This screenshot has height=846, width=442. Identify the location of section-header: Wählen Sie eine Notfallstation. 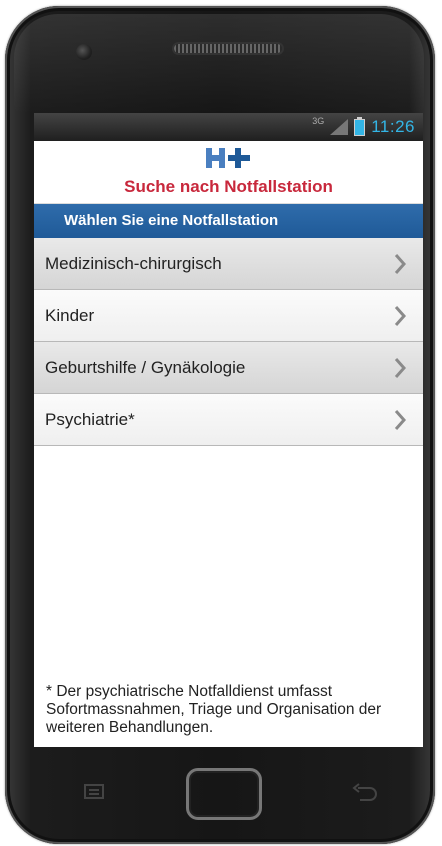
(228, 221).